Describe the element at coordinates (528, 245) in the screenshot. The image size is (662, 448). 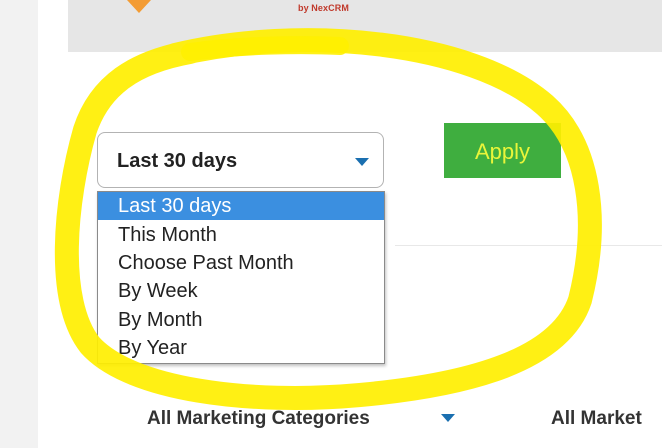
I see `section-divider` at that location.